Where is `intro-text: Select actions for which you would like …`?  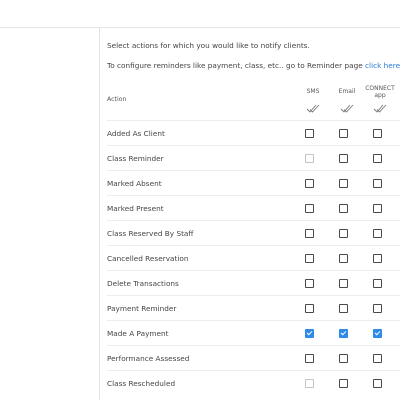 intro-text: Select actions for which you would like … is located at coordinates (208, 45).